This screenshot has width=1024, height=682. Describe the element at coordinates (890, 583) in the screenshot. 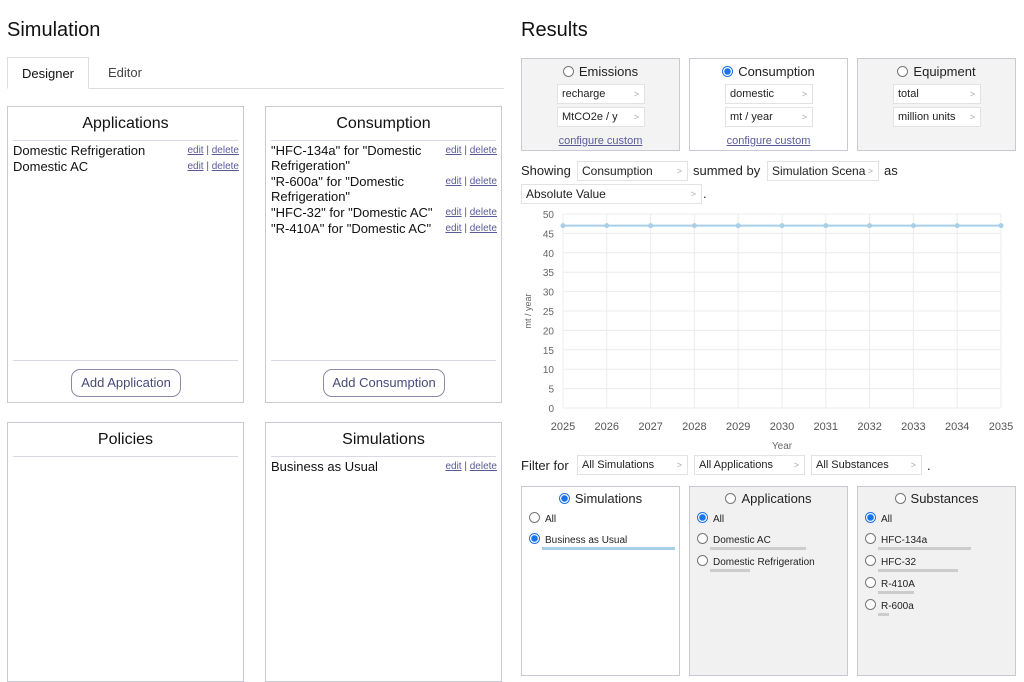

I see `filter-option-r-410a: R-410A` at that location.